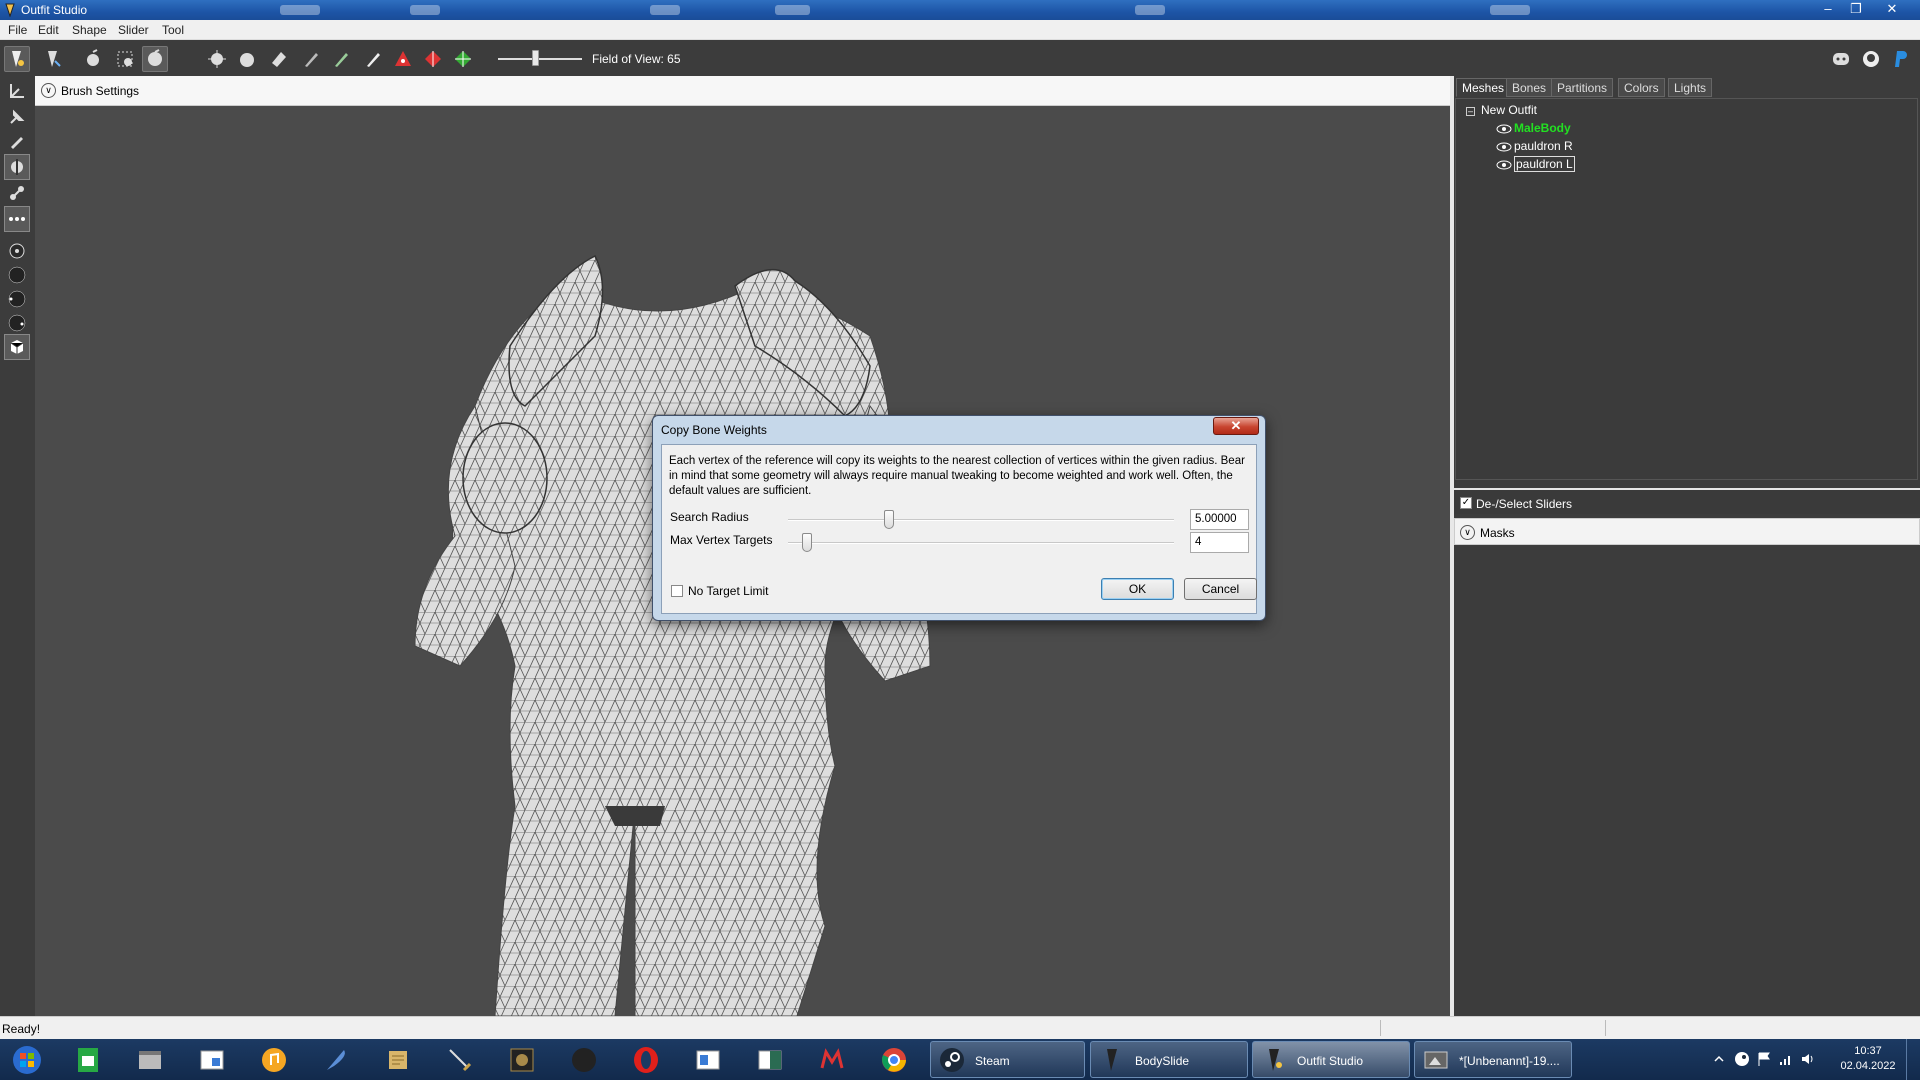 This screenshot has height=1080, width=1920. I want to click on menu-file: File, so click(17, 30).